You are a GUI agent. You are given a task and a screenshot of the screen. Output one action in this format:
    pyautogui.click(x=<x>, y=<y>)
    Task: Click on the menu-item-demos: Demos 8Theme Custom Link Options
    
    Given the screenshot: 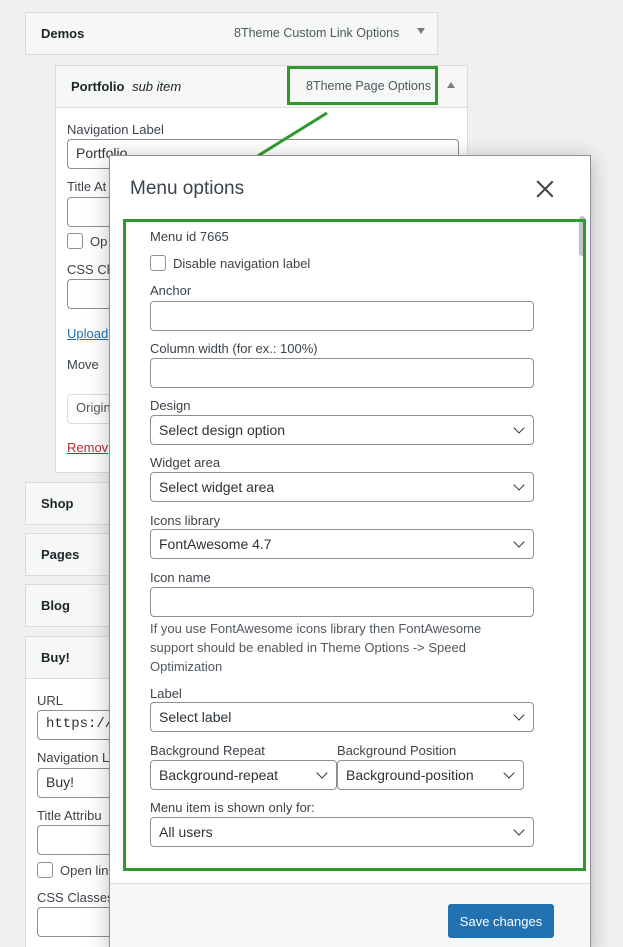 What is the action you would take?
    pyautogui.click(x=231, y=33)
    